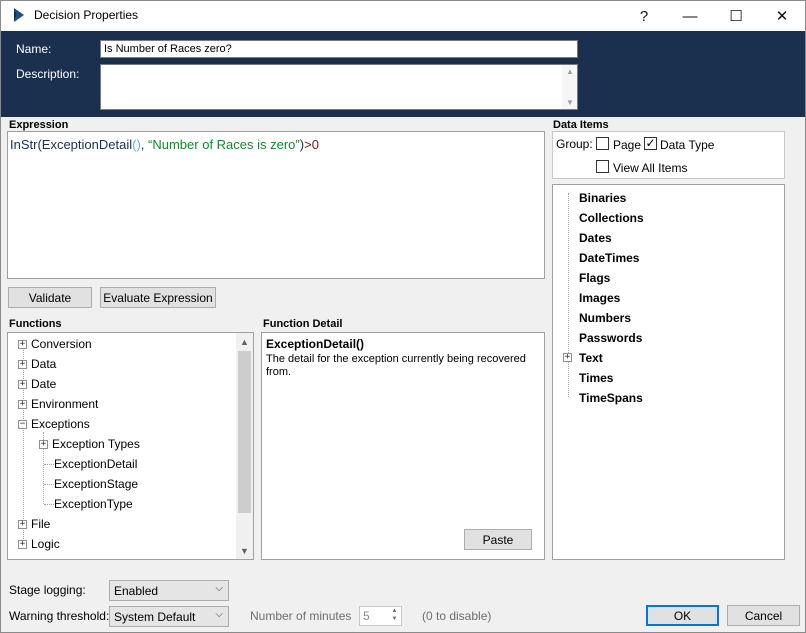 The image size is (806, 633). I want to click on data-item-collections: Collections, so click(611, 218).